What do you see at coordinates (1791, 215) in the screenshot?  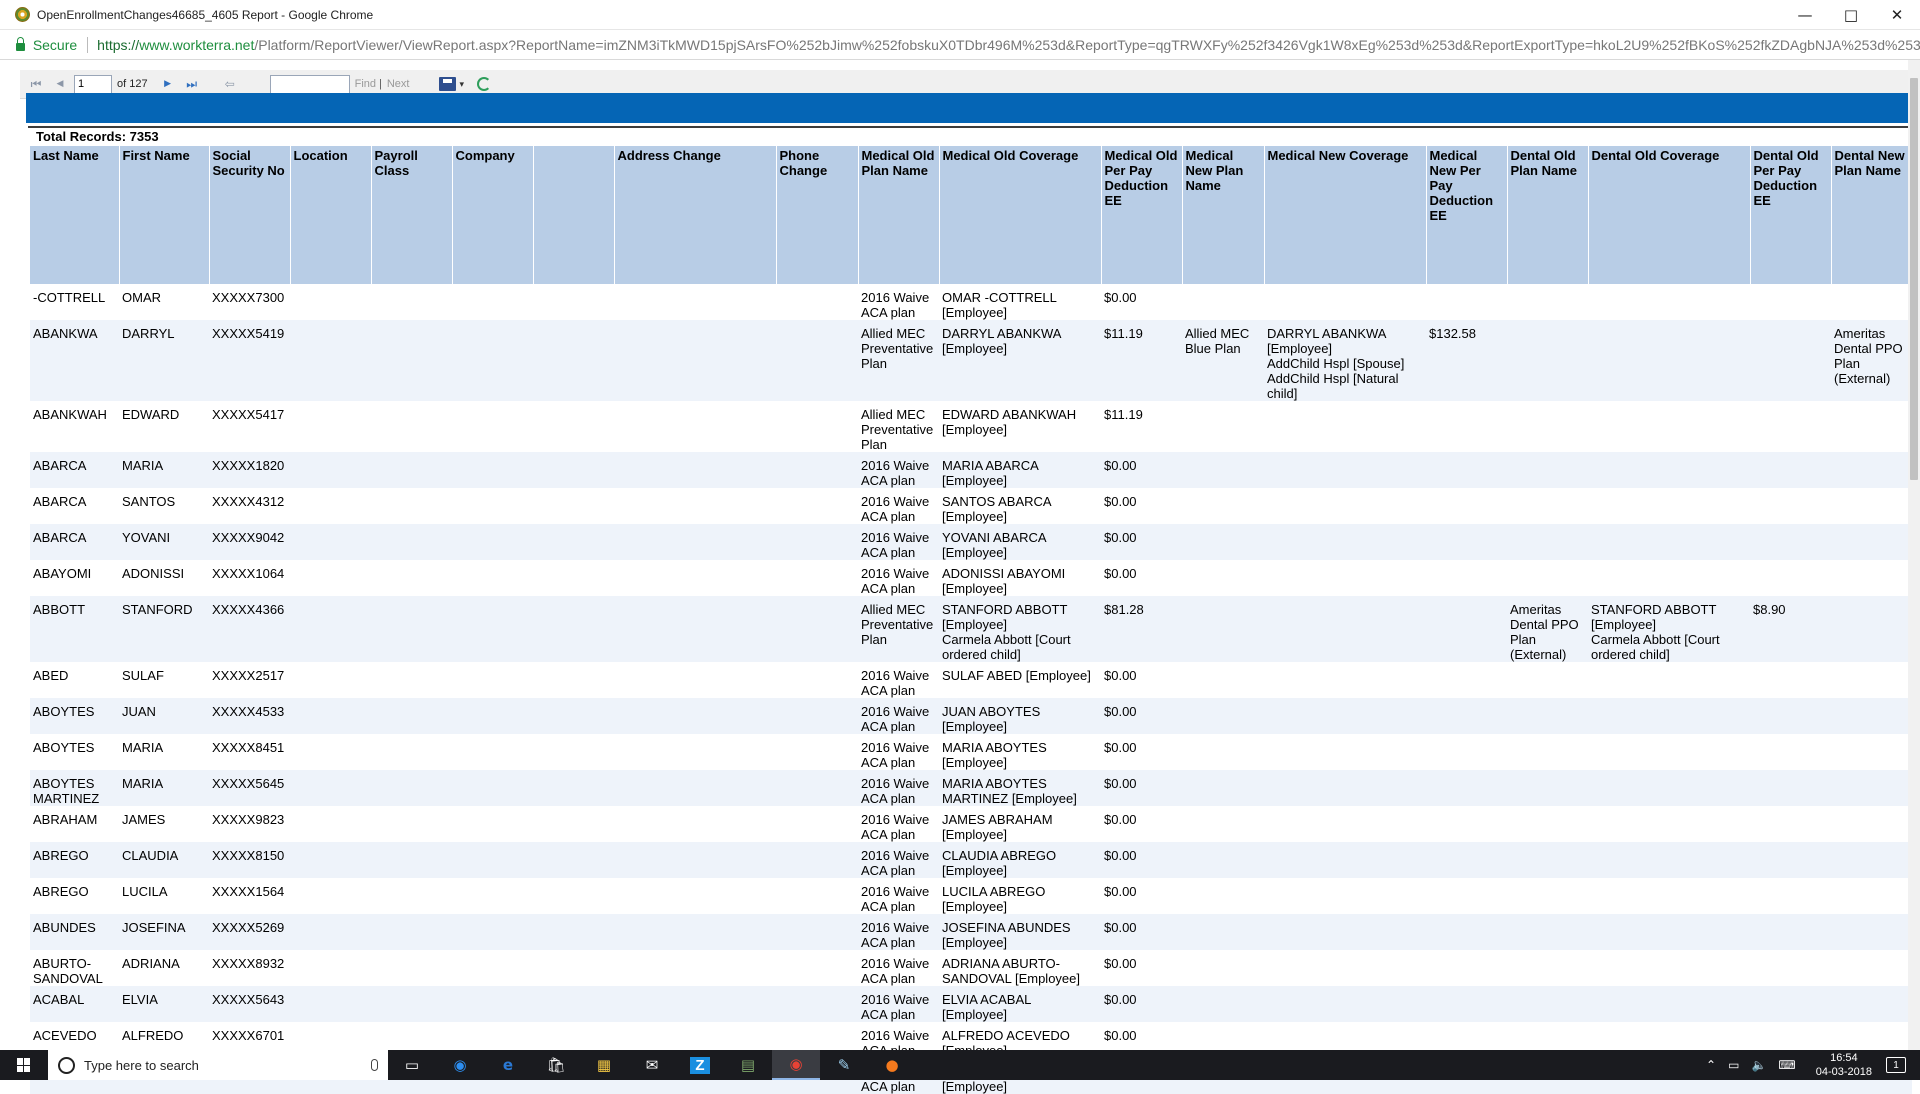 I see `column-header: Dental Old Per Pay Deduction EE` at bounding box center [1791, 215].